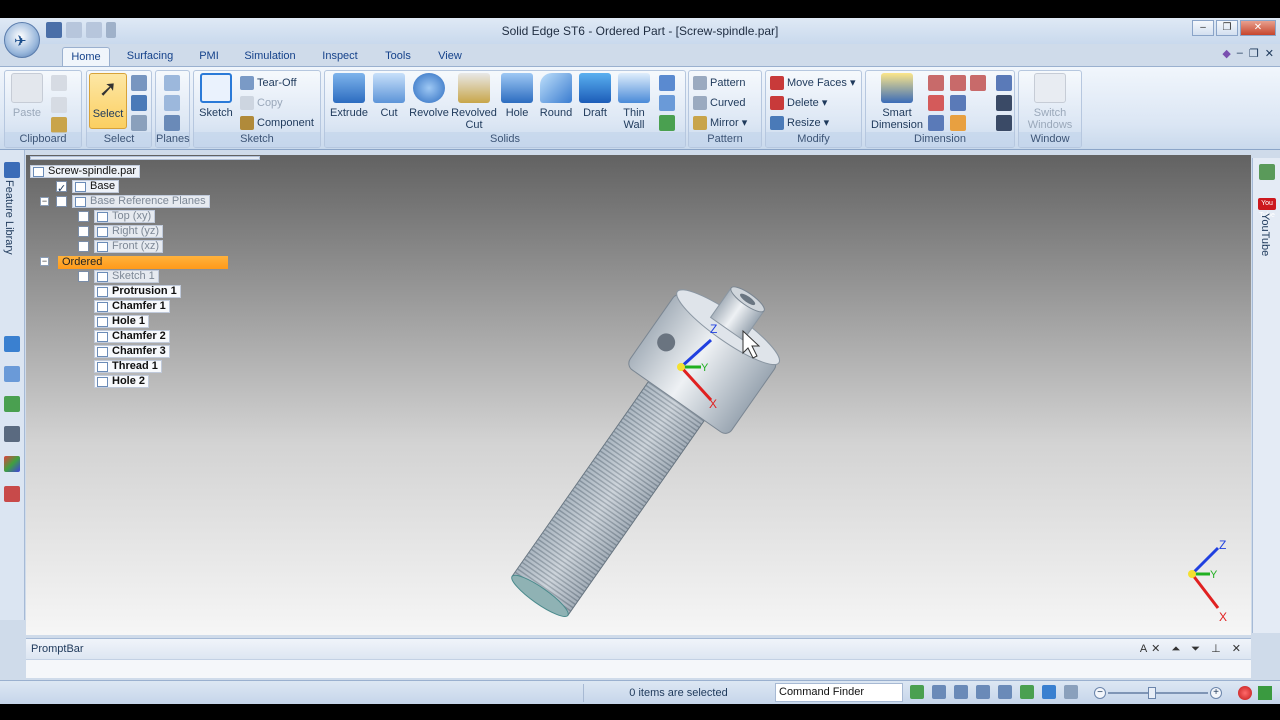 Image resolution: width=1280 pixels, height=720 pixels. I want to click on tree-item-base: ✓ Base, so click(88, 187).